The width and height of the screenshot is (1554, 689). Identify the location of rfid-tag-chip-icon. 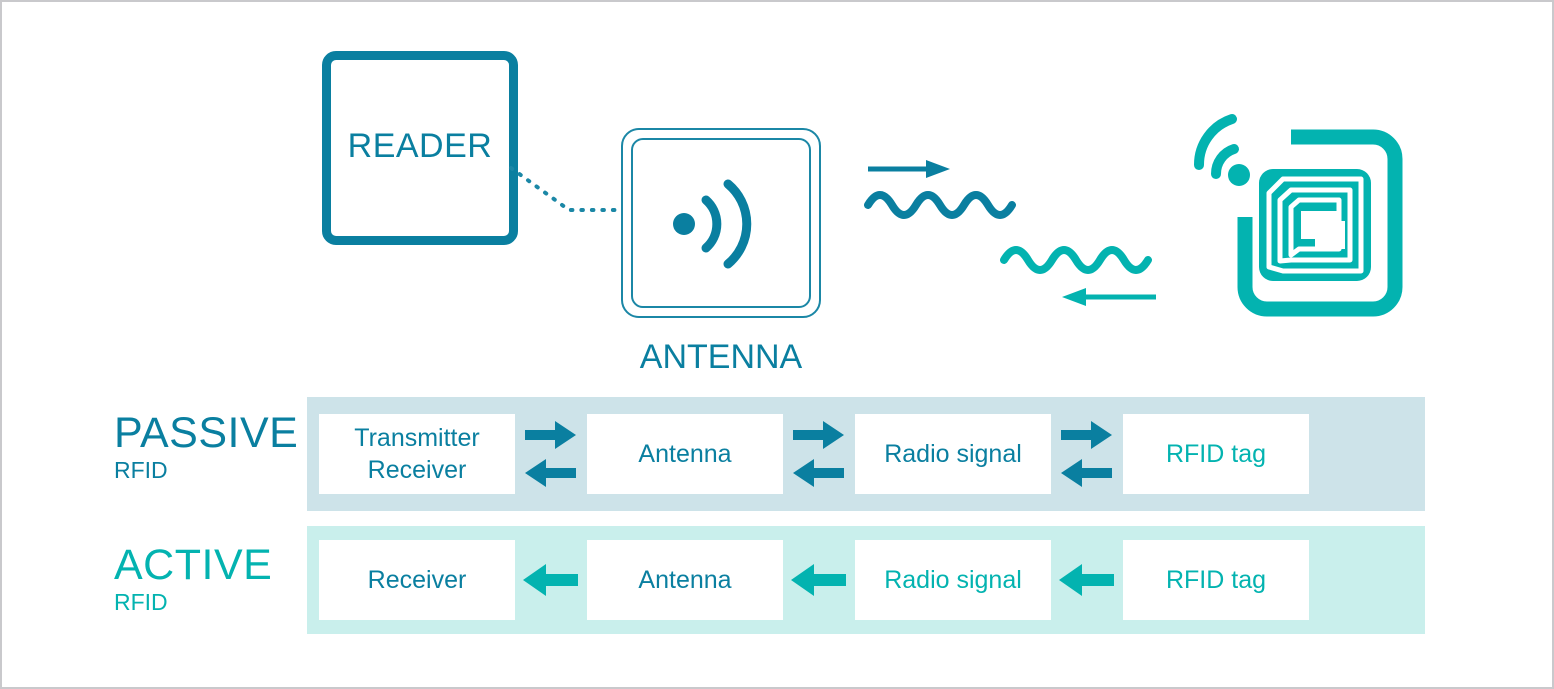
(1298, 215).